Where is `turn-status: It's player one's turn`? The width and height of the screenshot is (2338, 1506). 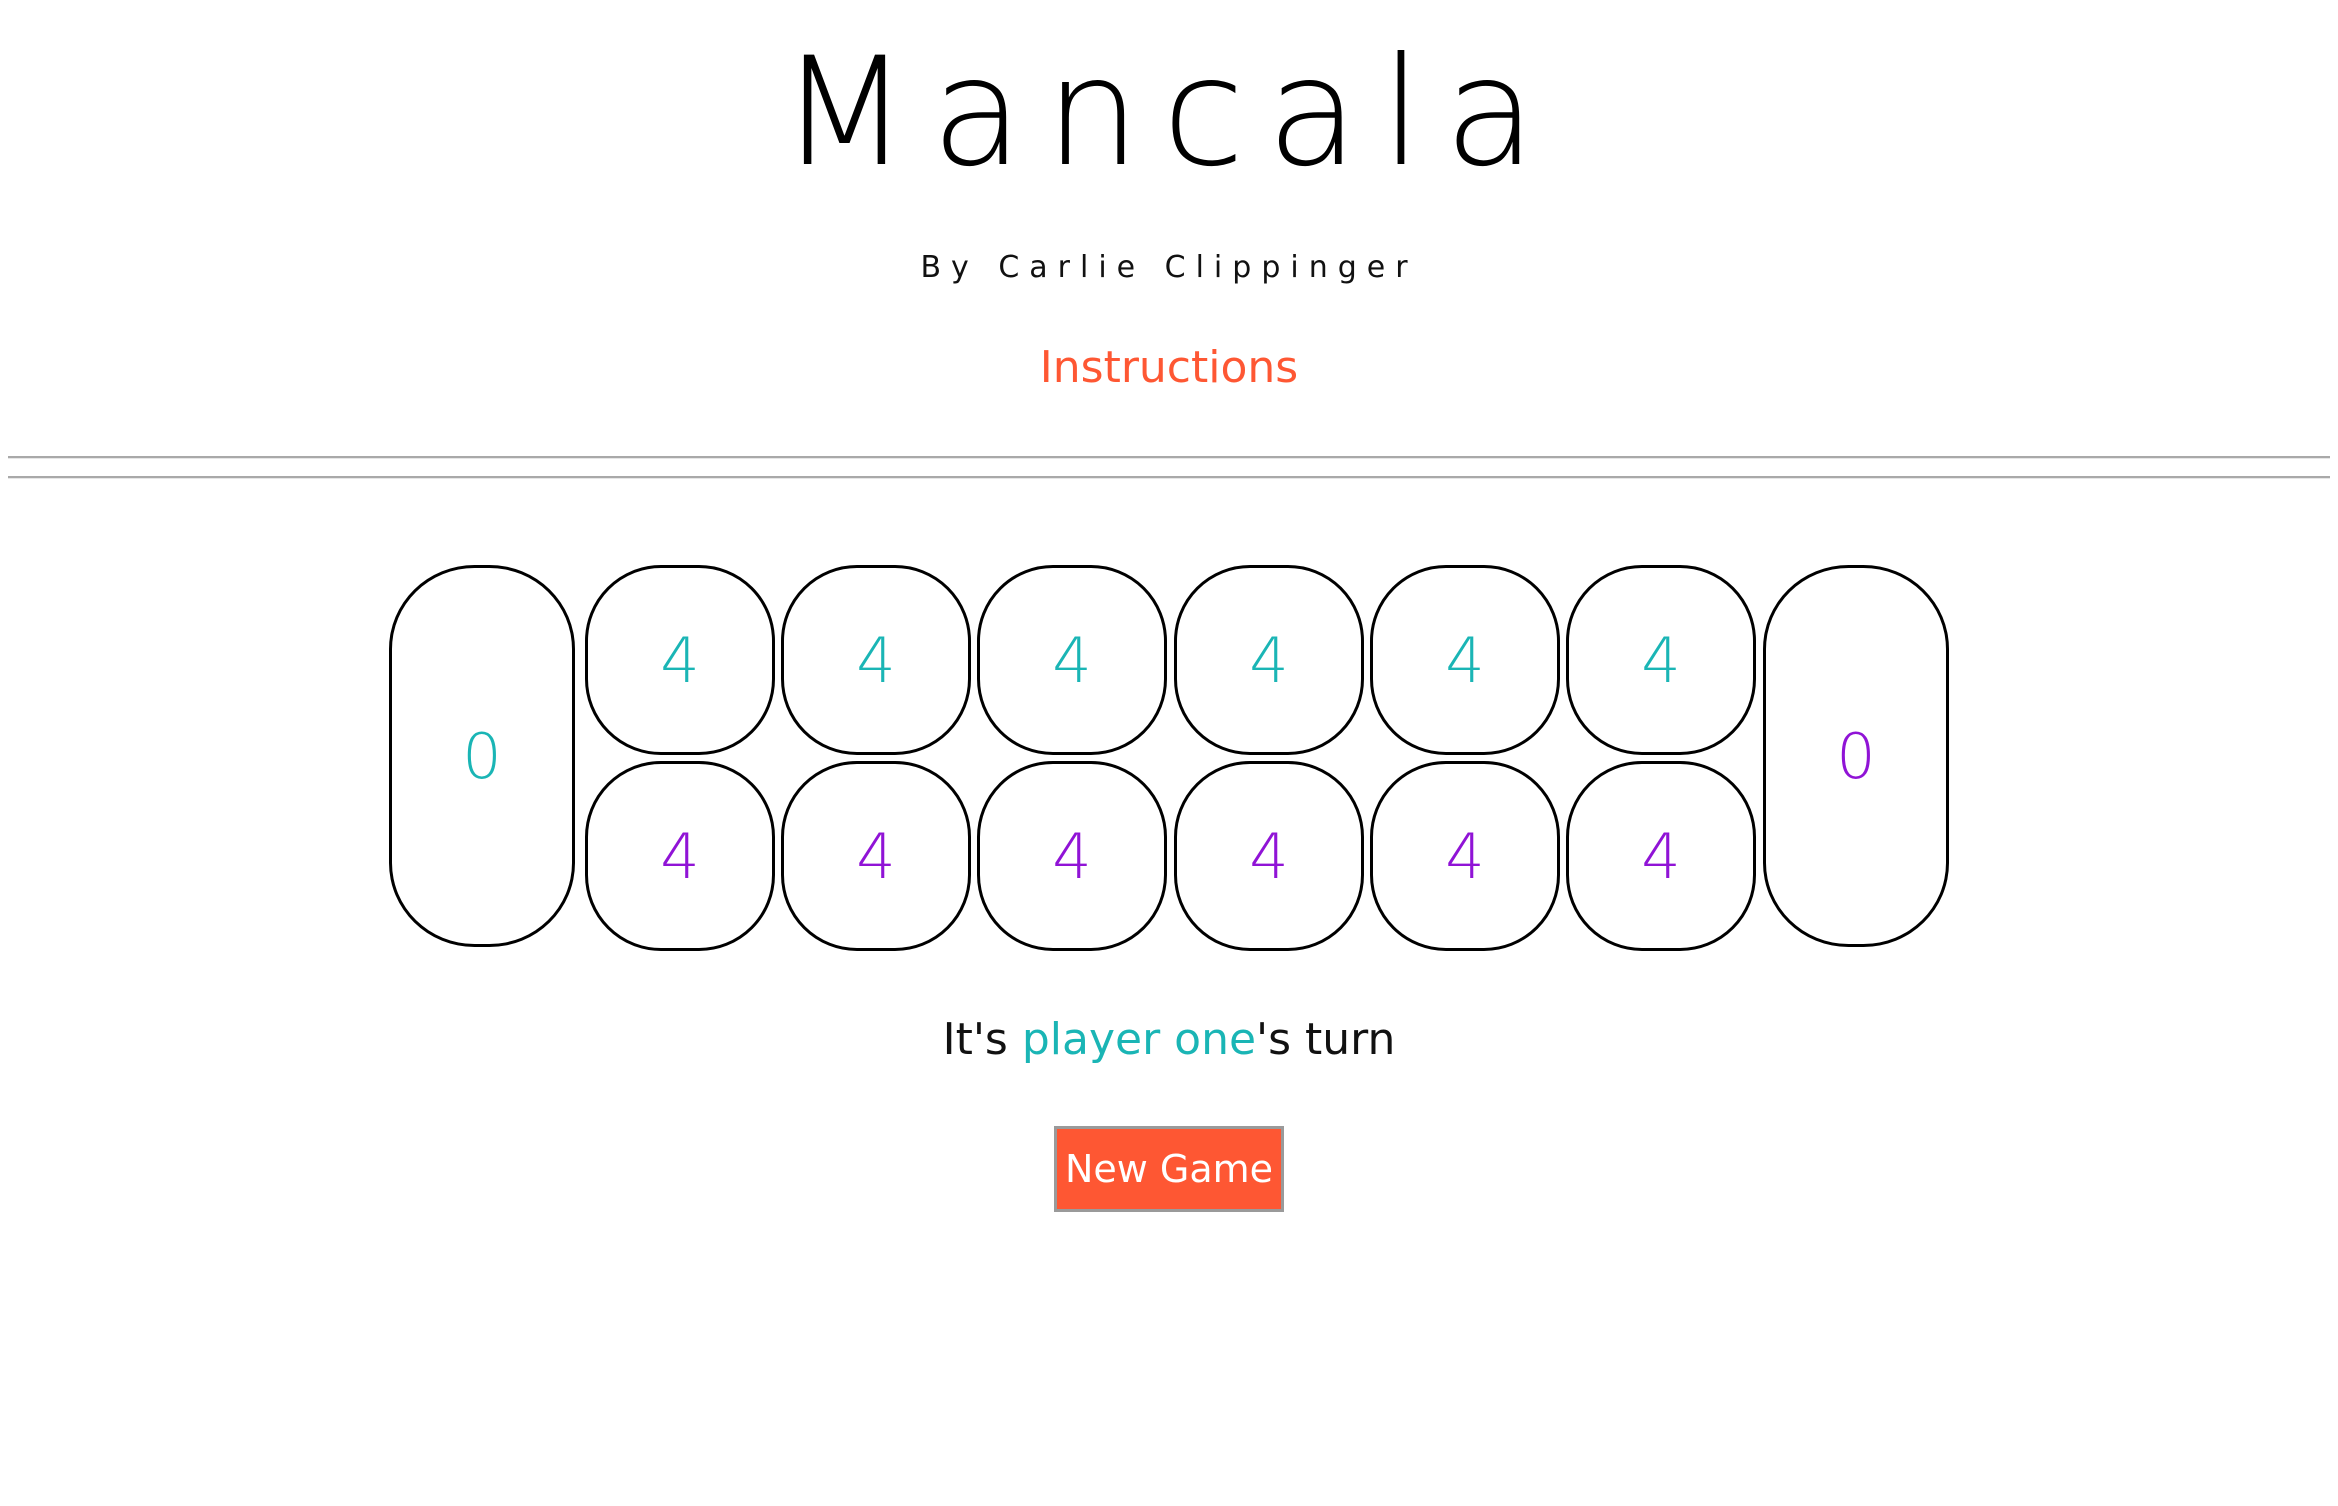
turn-status: It's player one's turn is located at coordinates (1169, 1040).